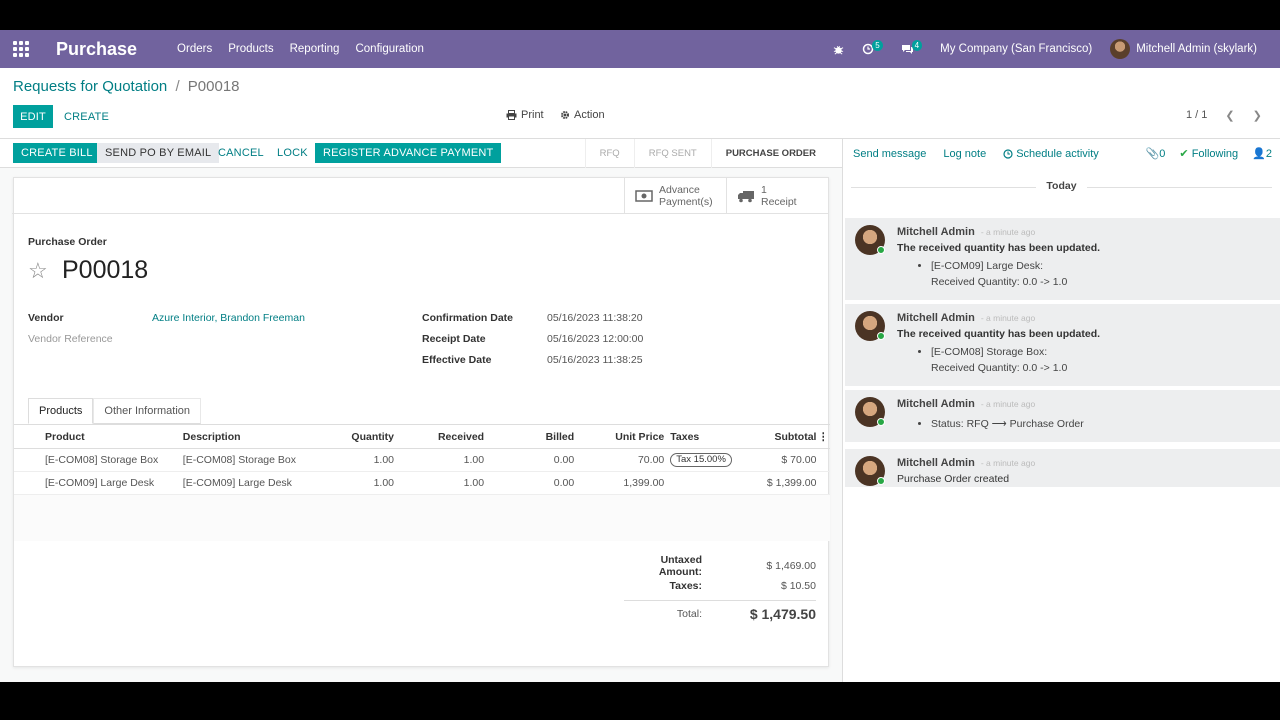 The image size is (1280, 720). What do you see at coordinates (98, 436) in the screenshot?
I see `col-product: Product` at bounding box center [98, 436].